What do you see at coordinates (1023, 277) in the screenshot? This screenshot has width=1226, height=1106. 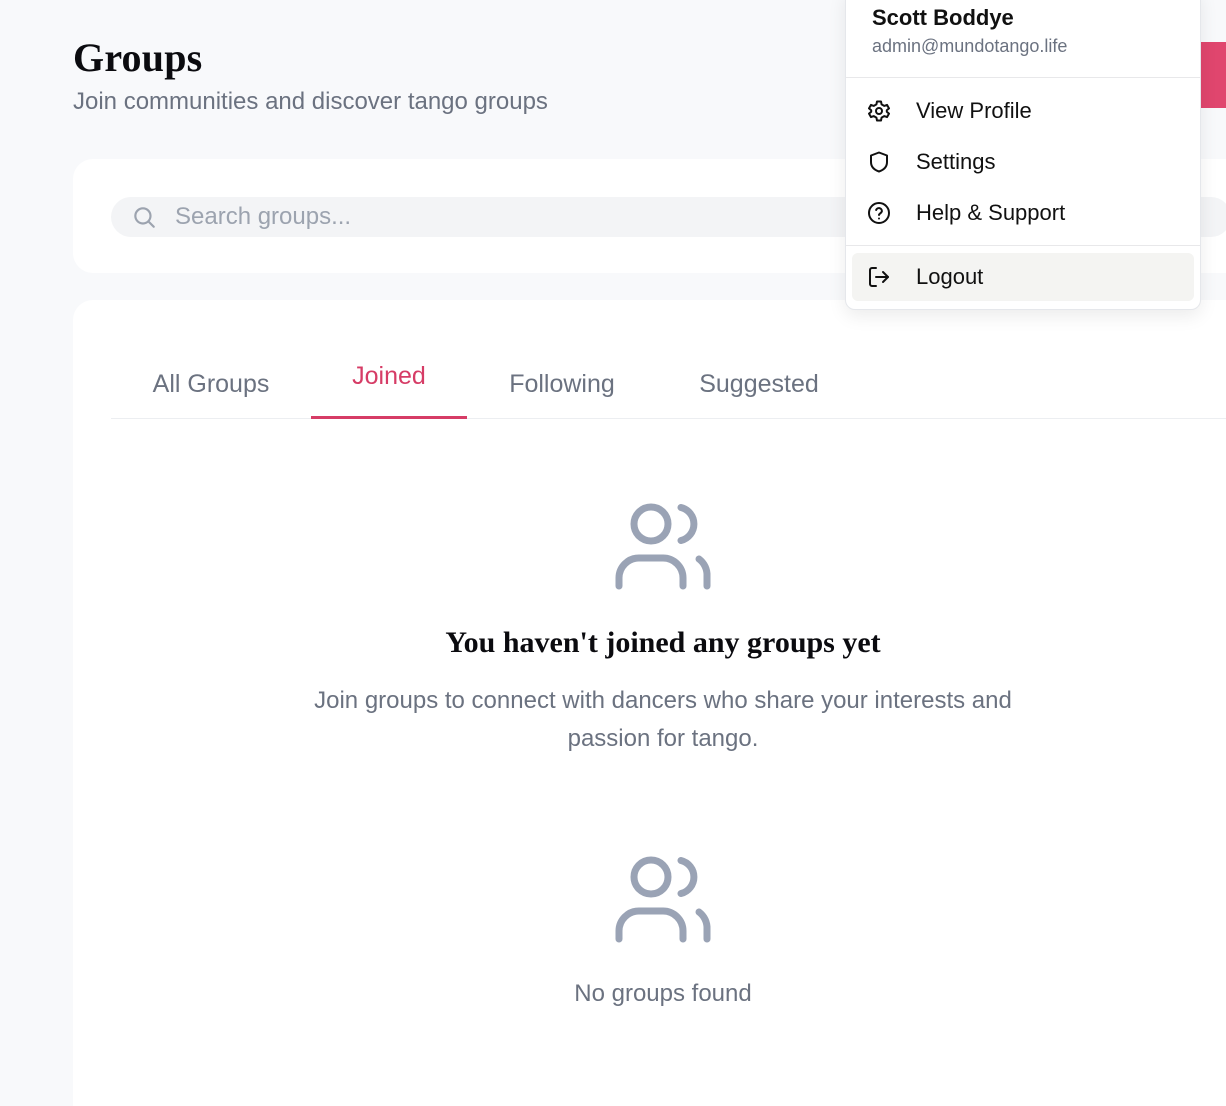 I see `menu-item-logout: Logout` at bounding box center [1023, 277].